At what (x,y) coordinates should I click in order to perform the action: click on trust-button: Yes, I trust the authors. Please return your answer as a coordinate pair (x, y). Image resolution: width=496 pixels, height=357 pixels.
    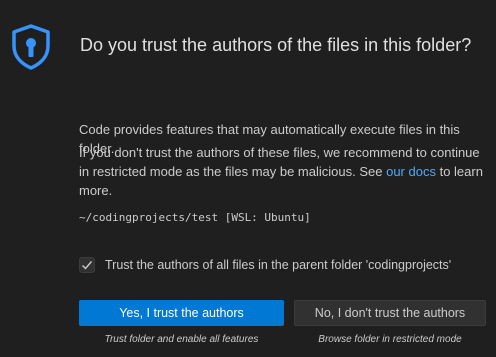
    Looking at the image, I should click on (181, 313).